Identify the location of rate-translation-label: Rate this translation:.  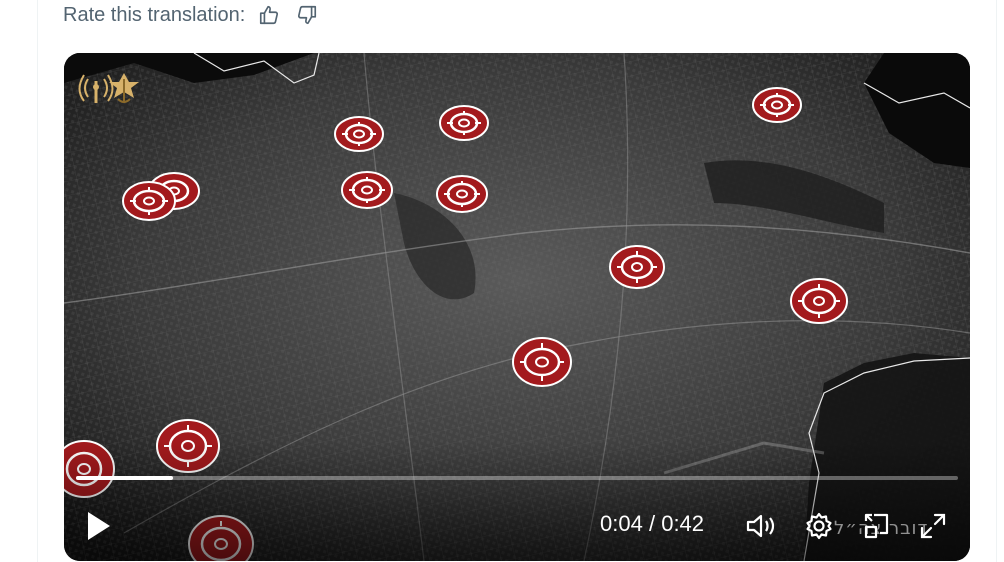
(154, 14).